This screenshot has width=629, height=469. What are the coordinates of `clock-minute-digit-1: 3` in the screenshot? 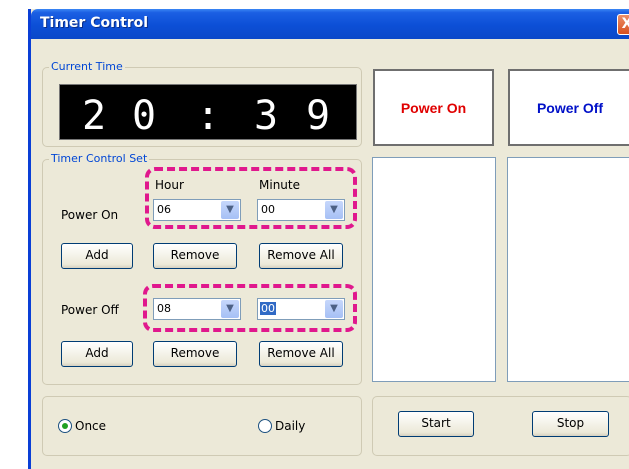 It's located at (266, 116).